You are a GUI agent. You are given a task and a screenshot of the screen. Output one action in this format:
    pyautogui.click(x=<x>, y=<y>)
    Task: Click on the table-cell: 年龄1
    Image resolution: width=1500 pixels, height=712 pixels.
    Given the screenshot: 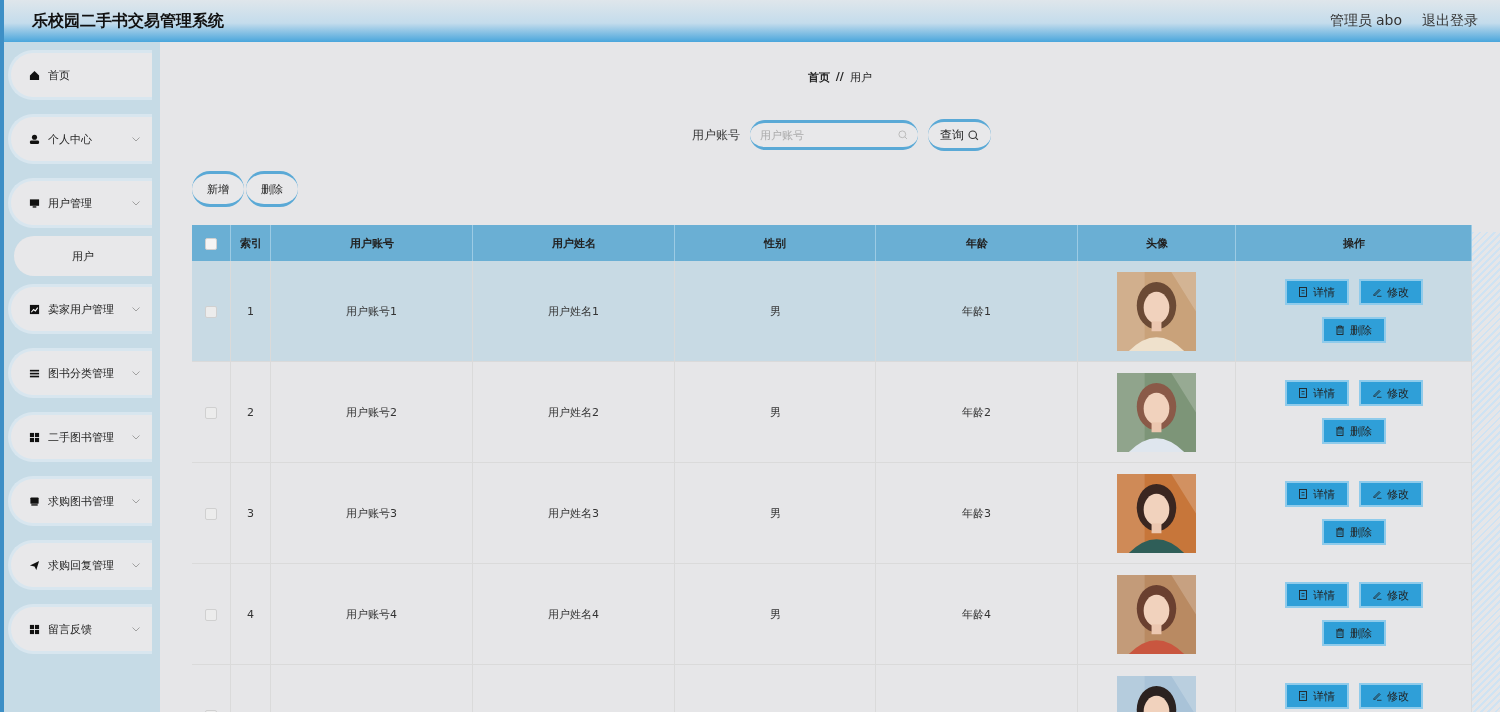 What is the action you would take?
    pyautogui.click(x=976, y=311)
    